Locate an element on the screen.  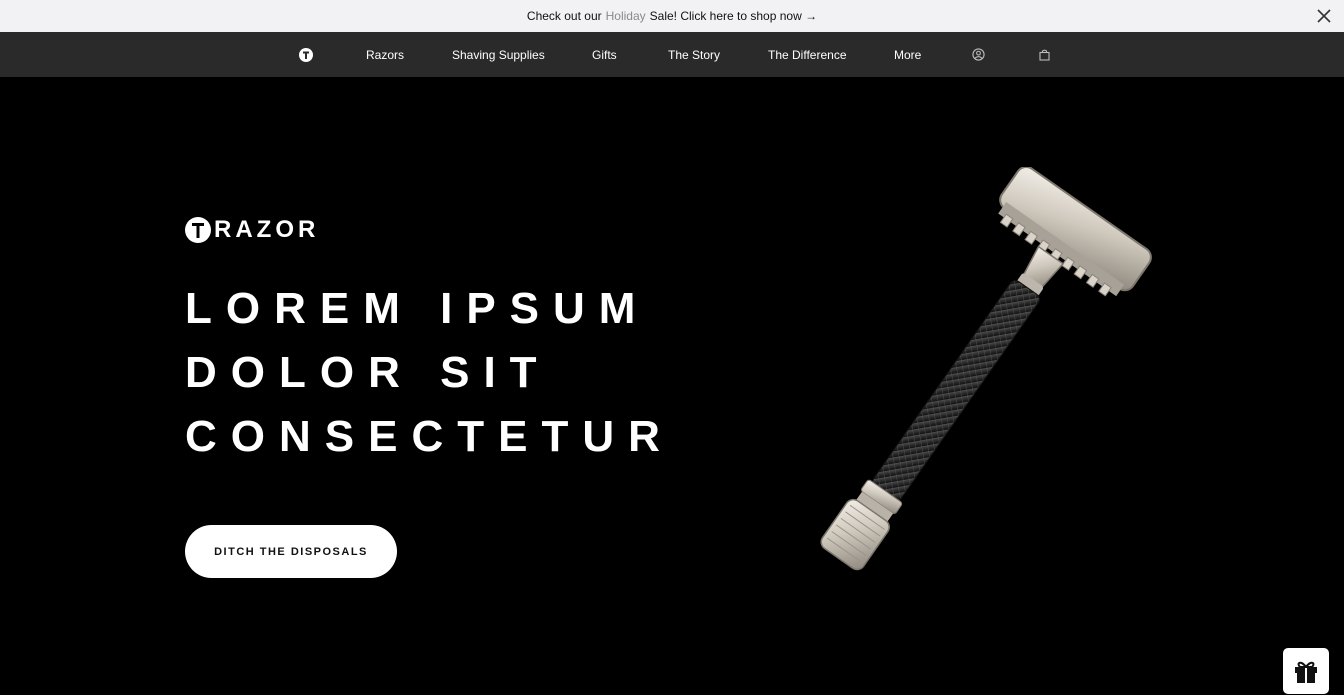
nav-item-the-story: The Story is located at coordinates (694, 54).